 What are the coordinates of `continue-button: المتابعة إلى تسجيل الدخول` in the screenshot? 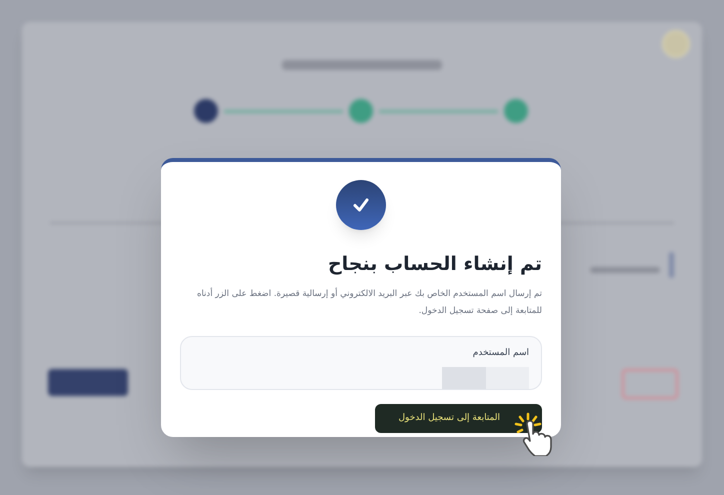 It's located at (458, 418).